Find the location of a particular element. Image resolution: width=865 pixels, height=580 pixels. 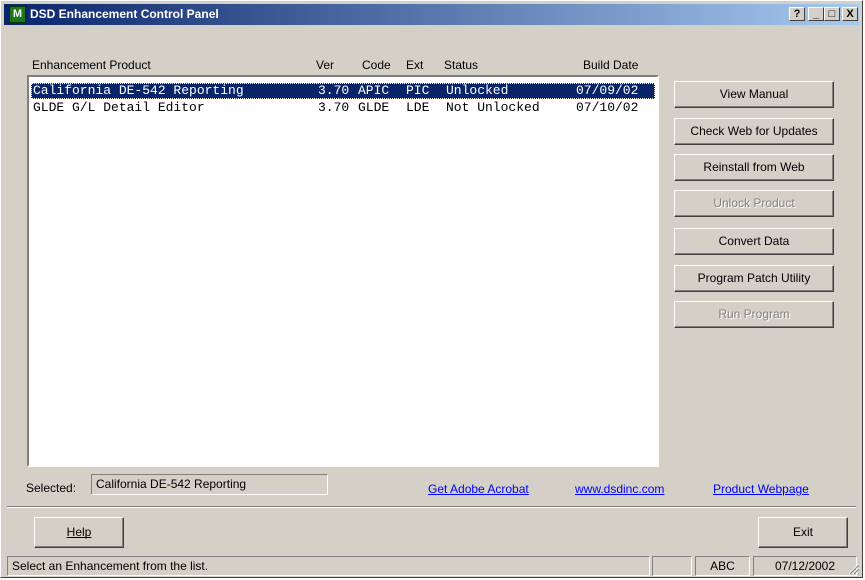

header-build-date: Build Date is located at coordinates (610, 65).